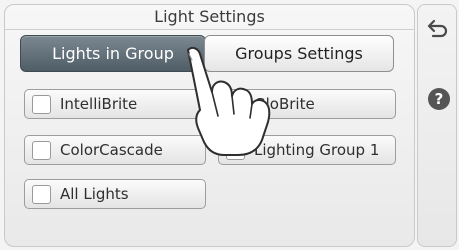 The height and width of the screenshot is (250, 459). I want to click on help-button: ?, so click(439, 99).